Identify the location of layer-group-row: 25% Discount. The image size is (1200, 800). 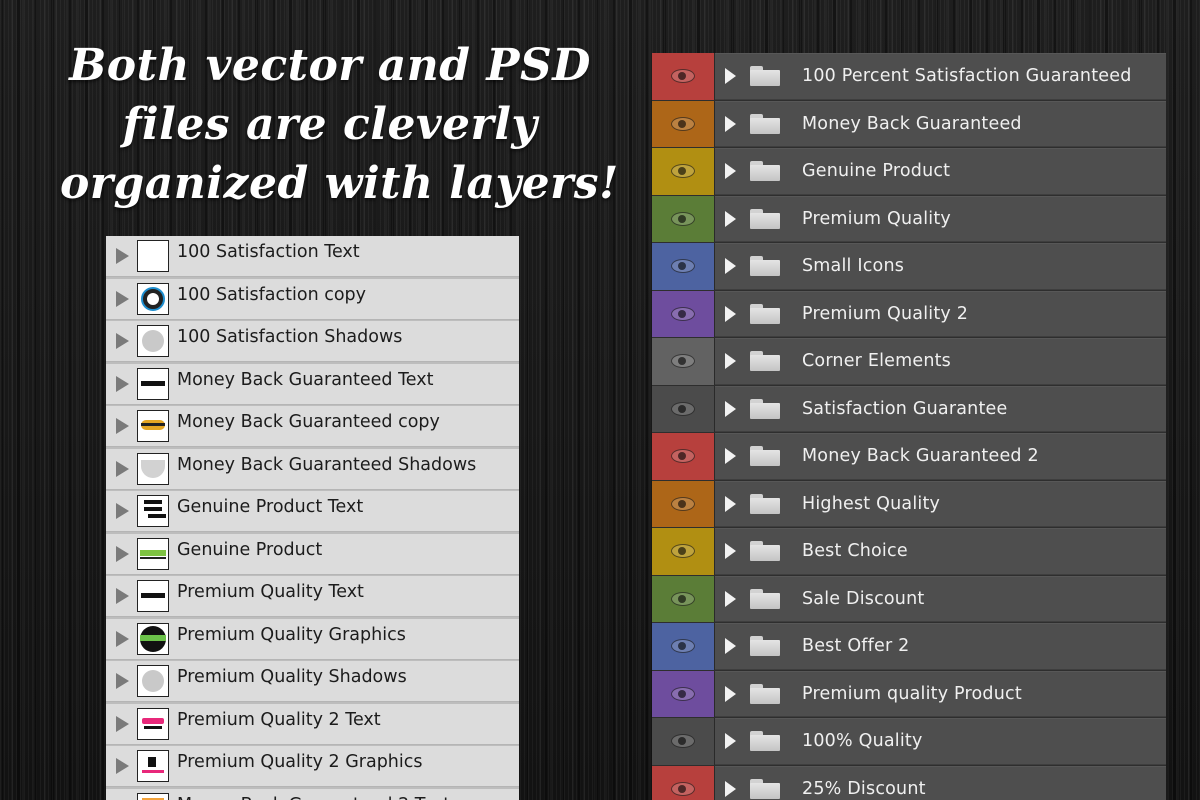
(909, 782).